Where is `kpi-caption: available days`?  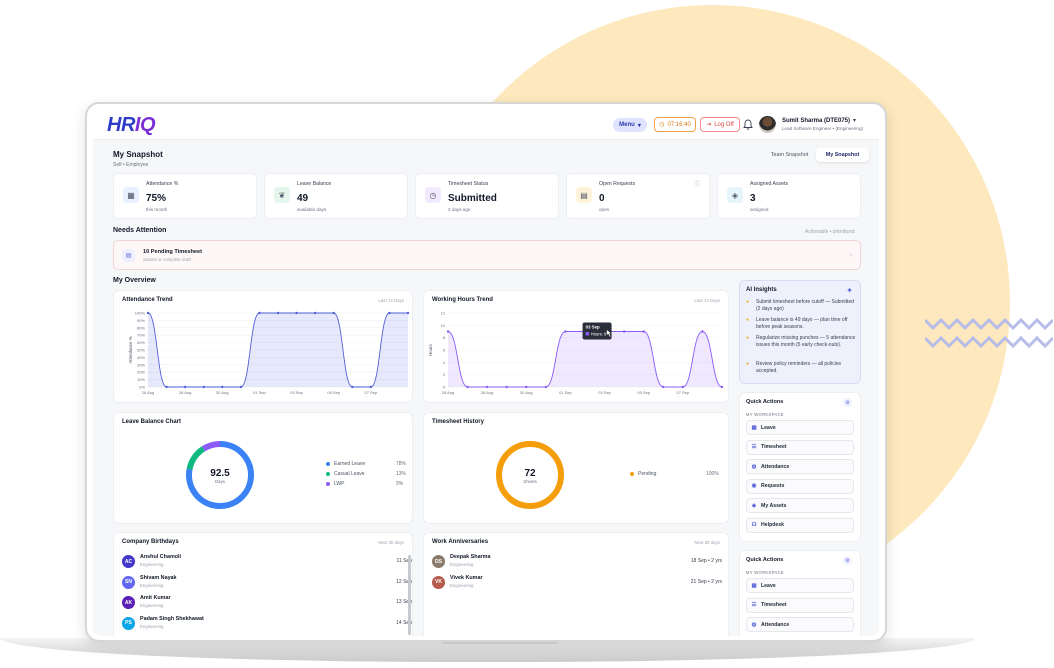 kpi-caption: available days is located at coordinates (312, 209).